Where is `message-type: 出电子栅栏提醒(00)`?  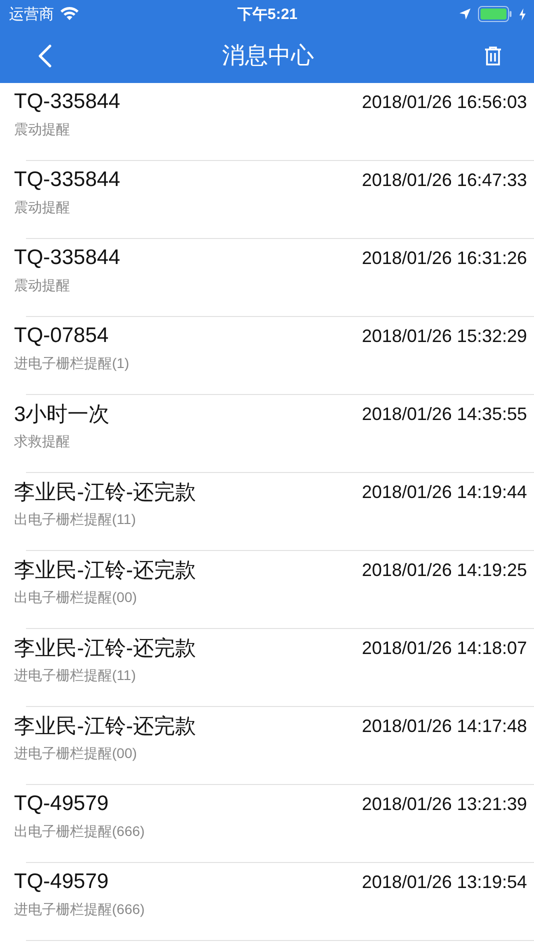 message-type: 出电子栅栏提醒(00) is located at coordinates (75, 598).